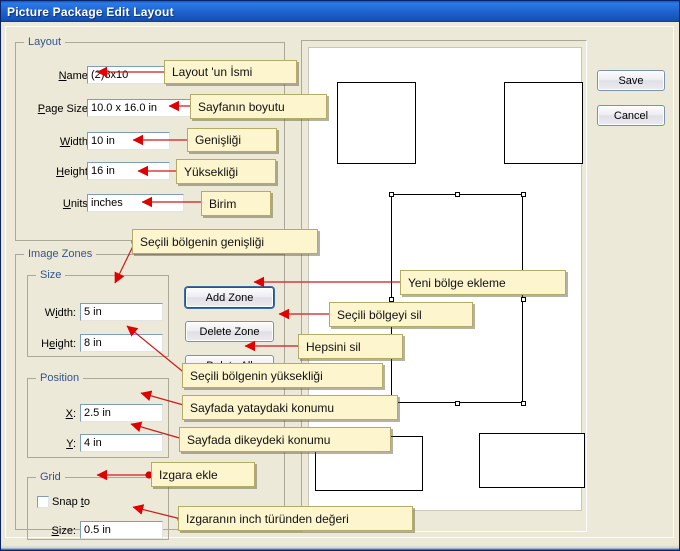 The image size is (680, 551). What do you see at coordinates (295, 518) in the screenshot?
I see `callout-grid-size: Izgaranın inch türünden değeri` at bounding box center [295, 518].